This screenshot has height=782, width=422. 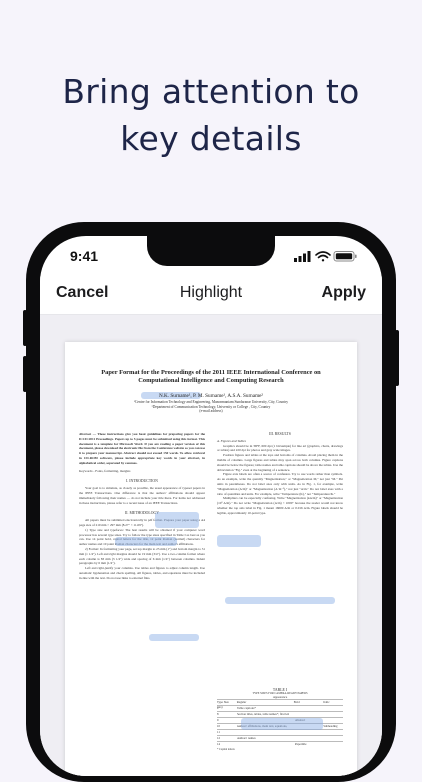 What do you see at coordinates (142, 481) in the screenshot?
I see `section-heading: I. INTRODUCTION` at bounding box center [142, 481].